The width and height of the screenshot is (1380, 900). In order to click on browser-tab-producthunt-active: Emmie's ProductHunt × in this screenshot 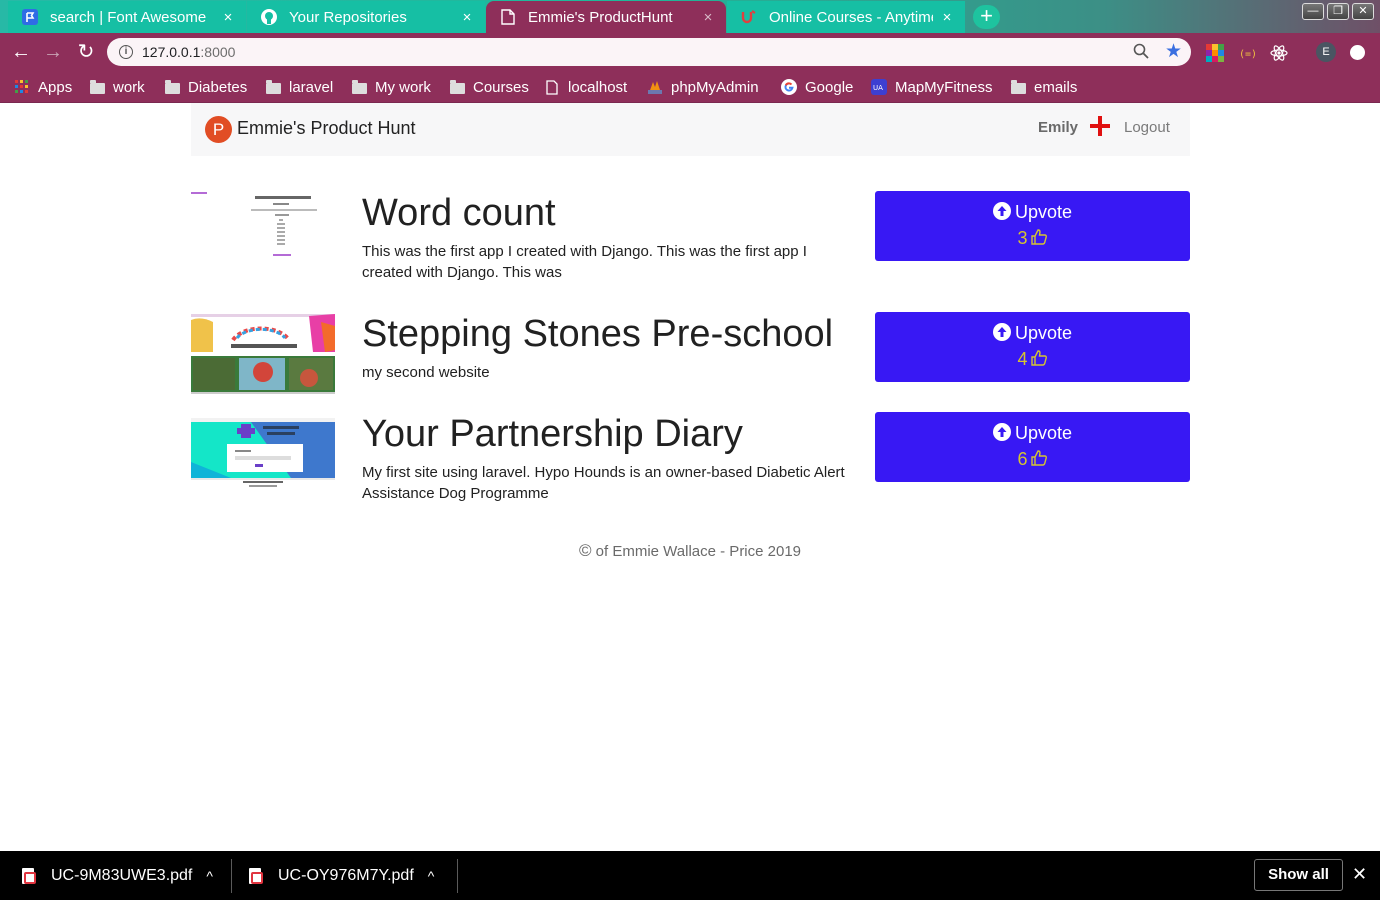, I will do `click(606, 17)`.